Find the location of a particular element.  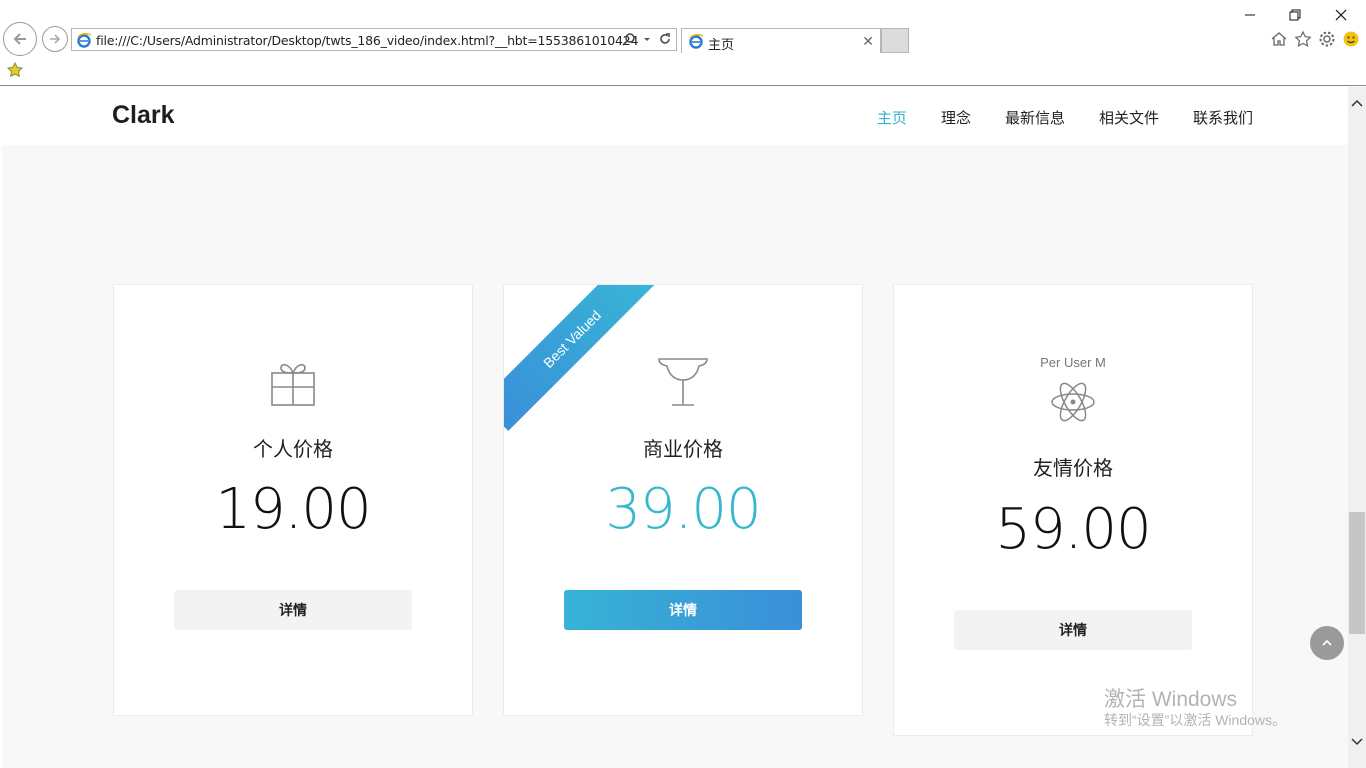

restore-button is located at coordinates (1295, 15).